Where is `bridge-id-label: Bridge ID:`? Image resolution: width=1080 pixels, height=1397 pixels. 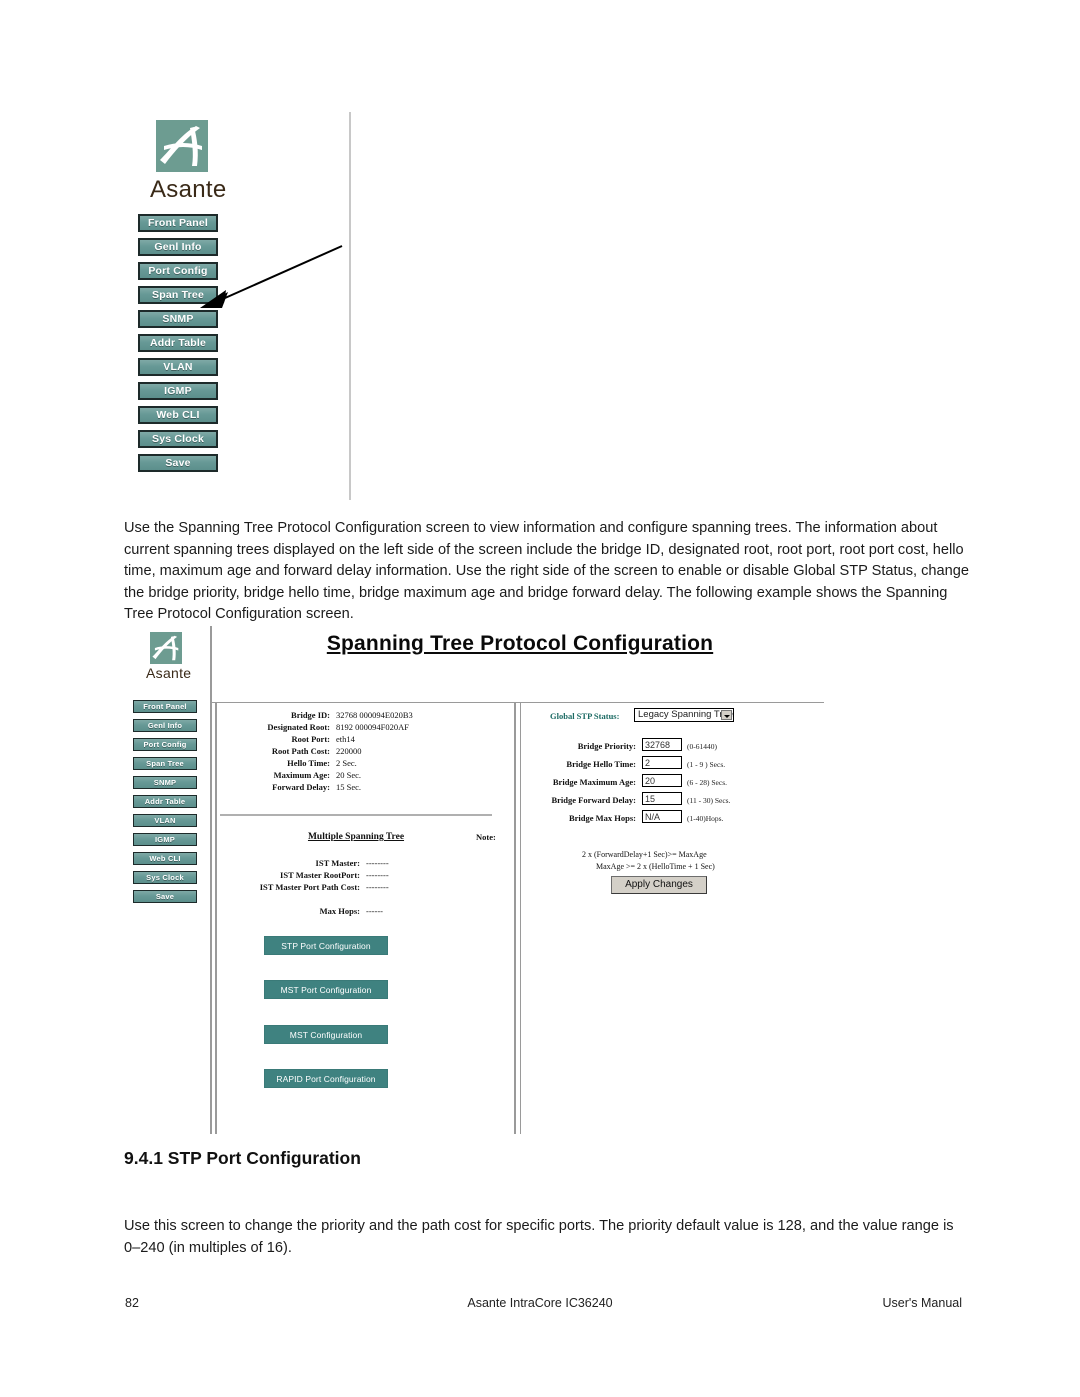 bridge-id-label: Bridge ID: is located at coordinates (310, 715).